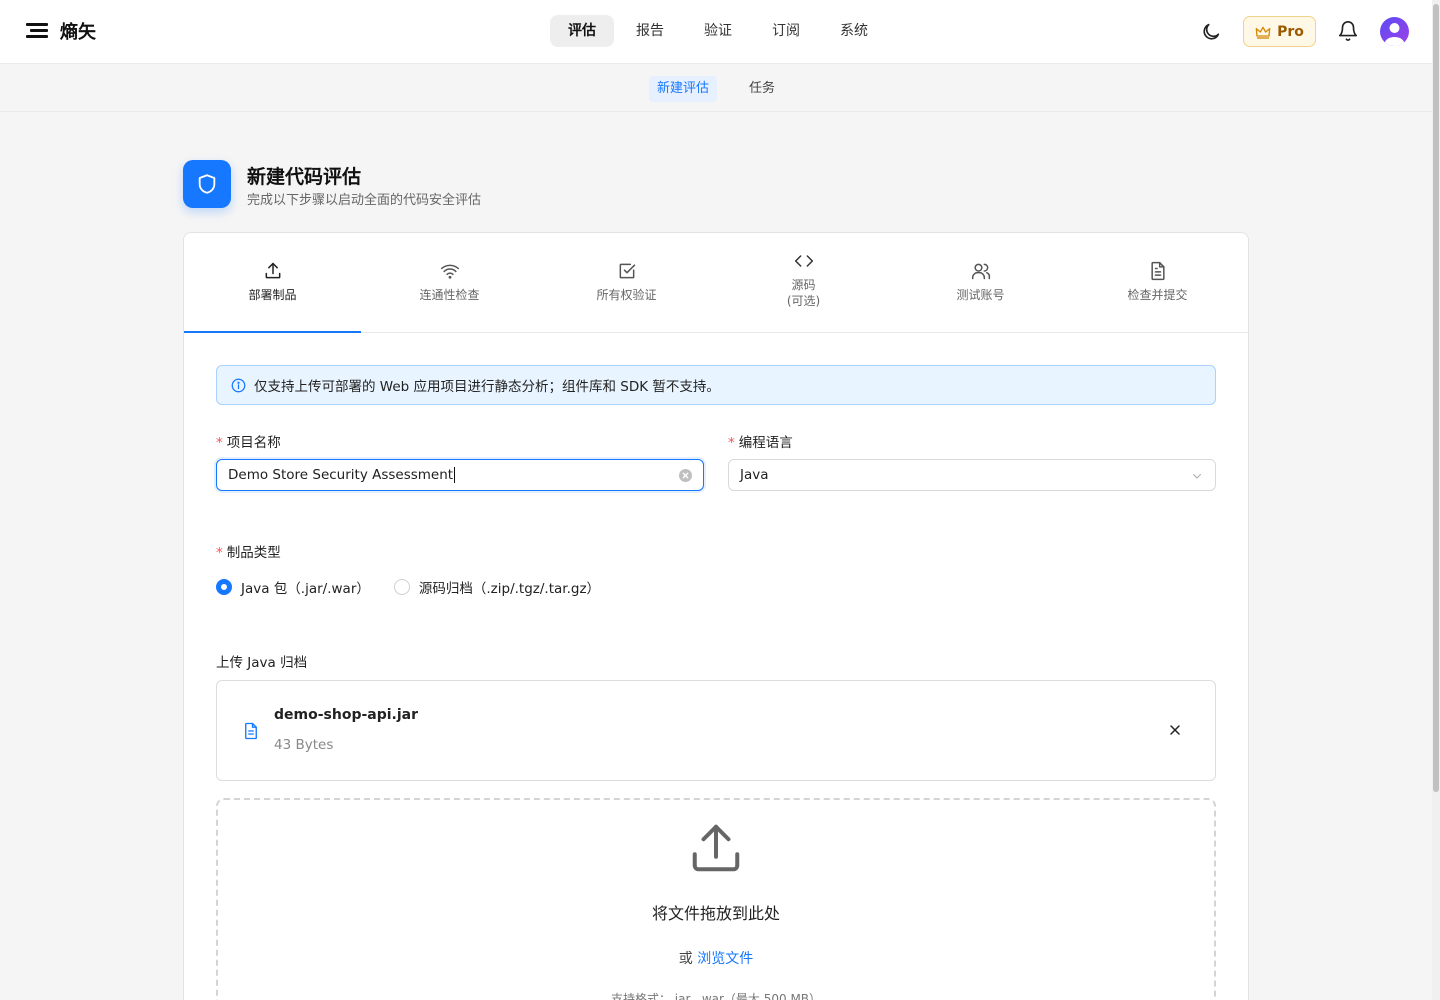 Image resolution: width=1440 pixels, height=1000 pixels. What do you see at coordinates (272, 283) in the screenshot?
I see `step-deploy-artifact: 部署制品` at bounding box center [272, 283].